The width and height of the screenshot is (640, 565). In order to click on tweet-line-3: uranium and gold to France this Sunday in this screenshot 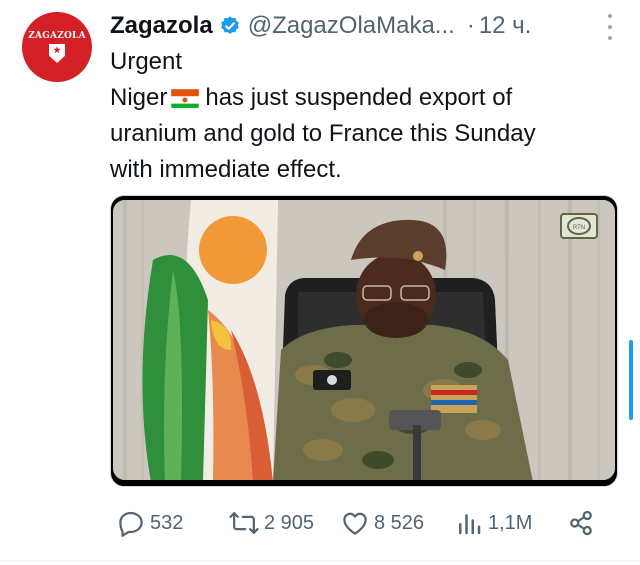, I will do `click(323, 133)`.